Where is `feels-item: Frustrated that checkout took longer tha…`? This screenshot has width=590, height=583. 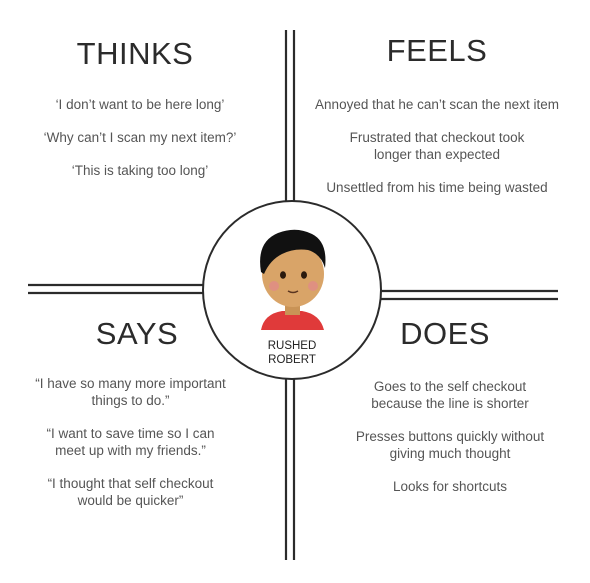
feels-item: Frustrated that checkout took longer tha… is located at coordinates (437, 146).